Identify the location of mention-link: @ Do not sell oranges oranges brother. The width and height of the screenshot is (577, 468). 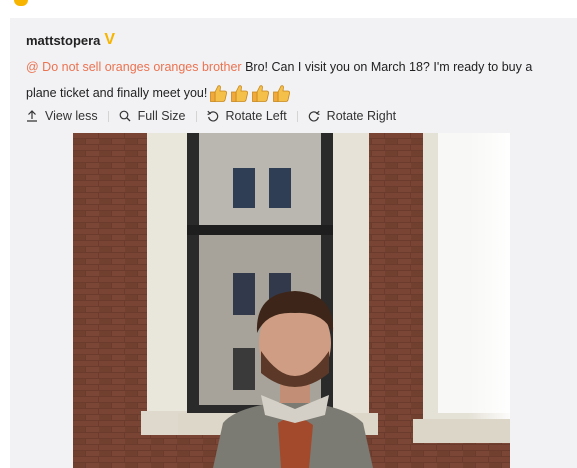
(134, 67).